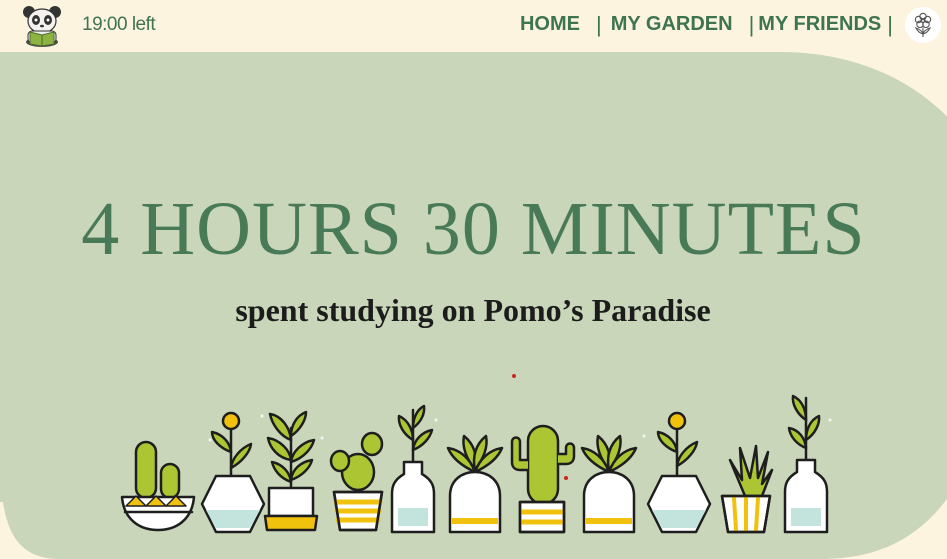 Image resolution: width=947 pixels, height=559 pixels. What do you see at coordinates (356, 481) in the screenshot?
I see `prickly-cactus-plant` at bounding box center [356, 481].